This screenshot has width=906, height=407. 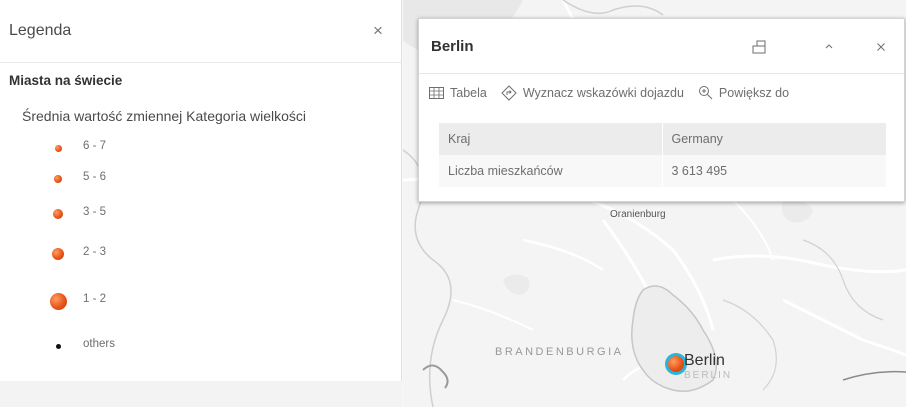 What do you see at coordinates (468, 92) in the screenshot?
I see `action-table-label: Tabela` at bounding box center [468, 92].